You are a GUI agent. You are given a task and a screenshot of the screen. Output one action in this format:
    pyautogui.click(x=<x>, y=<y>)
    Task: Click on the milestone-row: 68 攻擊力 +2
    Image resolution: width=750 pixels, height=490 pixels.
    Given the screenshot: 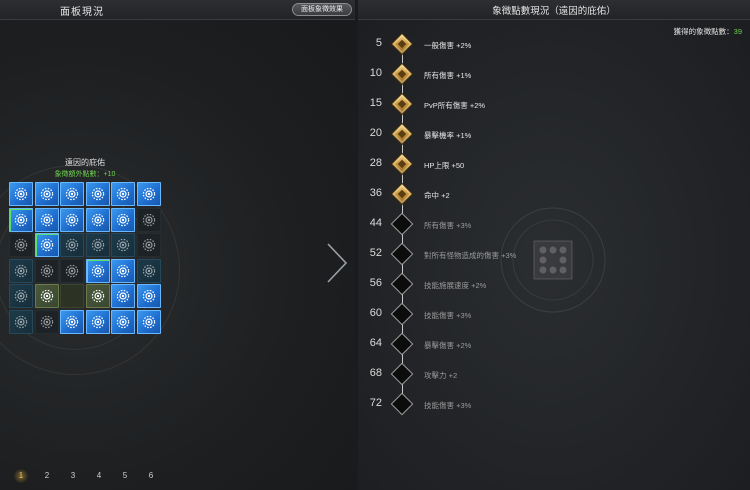 What is the action you would take?
    pyautogui.click(x=554, y=374)
    